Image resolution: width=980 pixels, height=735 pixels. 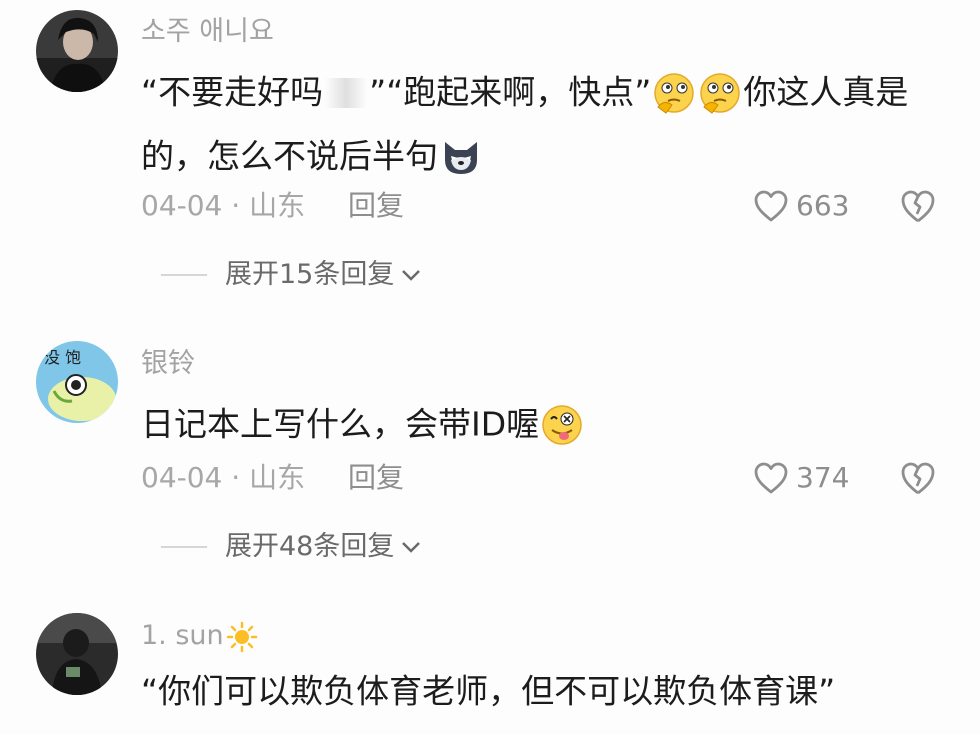 What do you see at coordinates (232, 92) in the screenshot?
I see `comment-text-part: “不要走好吗` at bounding box center [232, 92].